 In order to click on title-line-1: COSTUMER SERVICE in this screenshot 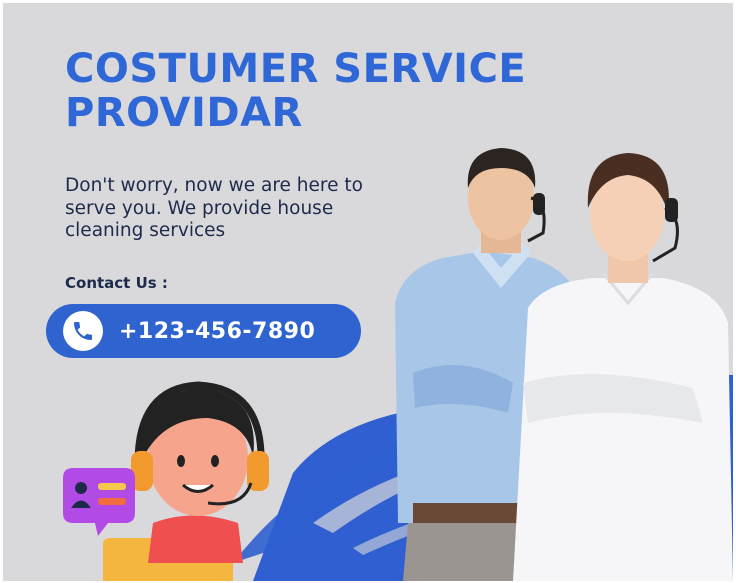, I will do `click(296, 69)`.